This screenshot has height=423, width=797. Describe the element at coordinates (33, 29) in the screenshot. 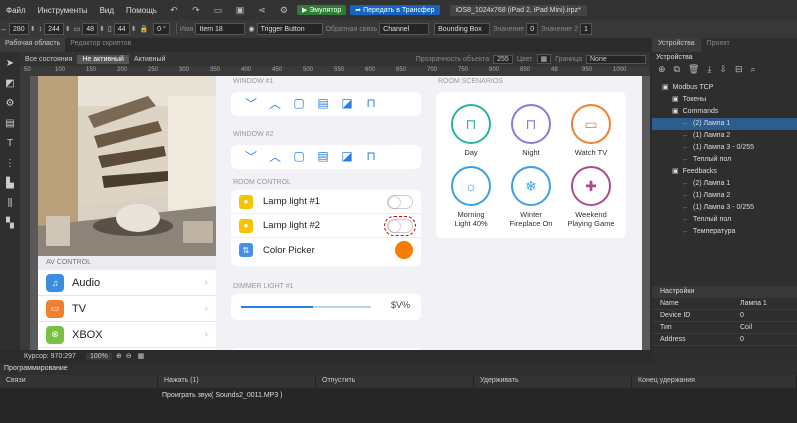

I see `x-spinner-icon: ⬍` at that location.